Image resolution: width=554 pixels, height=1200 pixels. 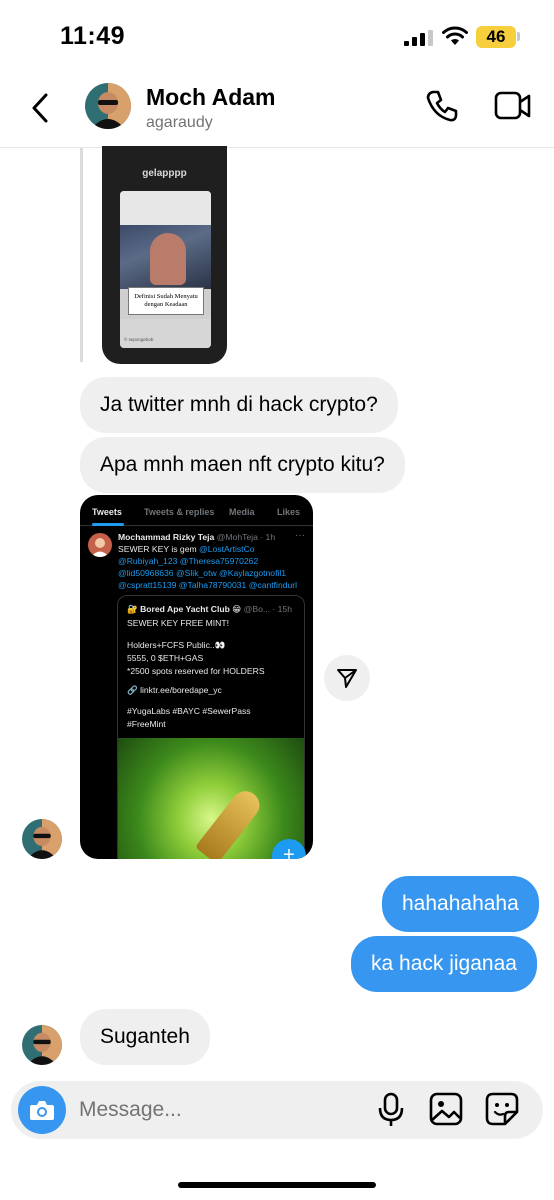 I want to click on contact-avatar, so click(x=108, y=106).